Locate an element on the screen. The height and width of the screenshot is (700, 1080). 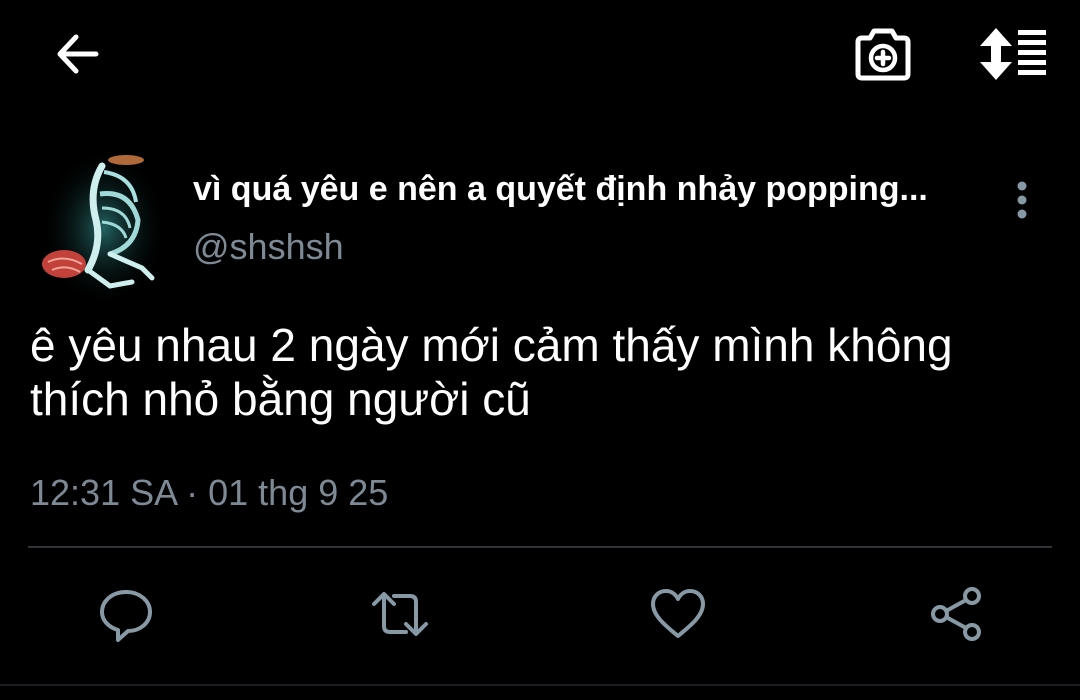
tweet-timestamp: 12:31 SA · 01 thg 9 25 is located at coordinates (209, 492).